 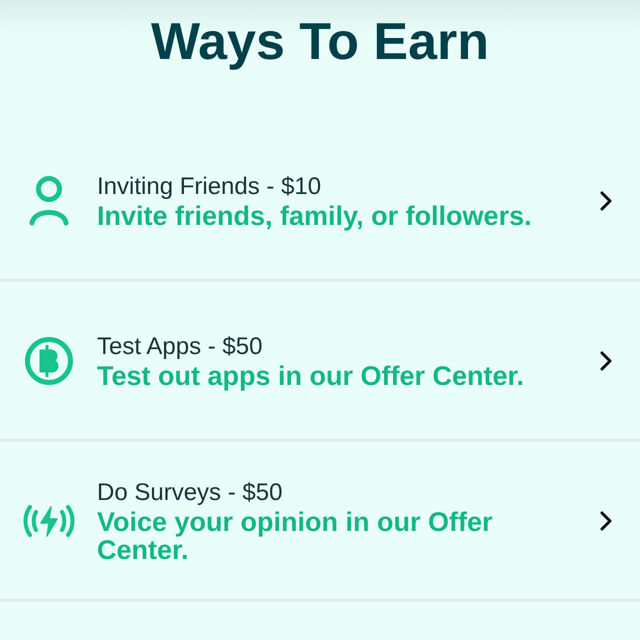 I want to click on lightning-signal-icon, so click(x=49, y=520).